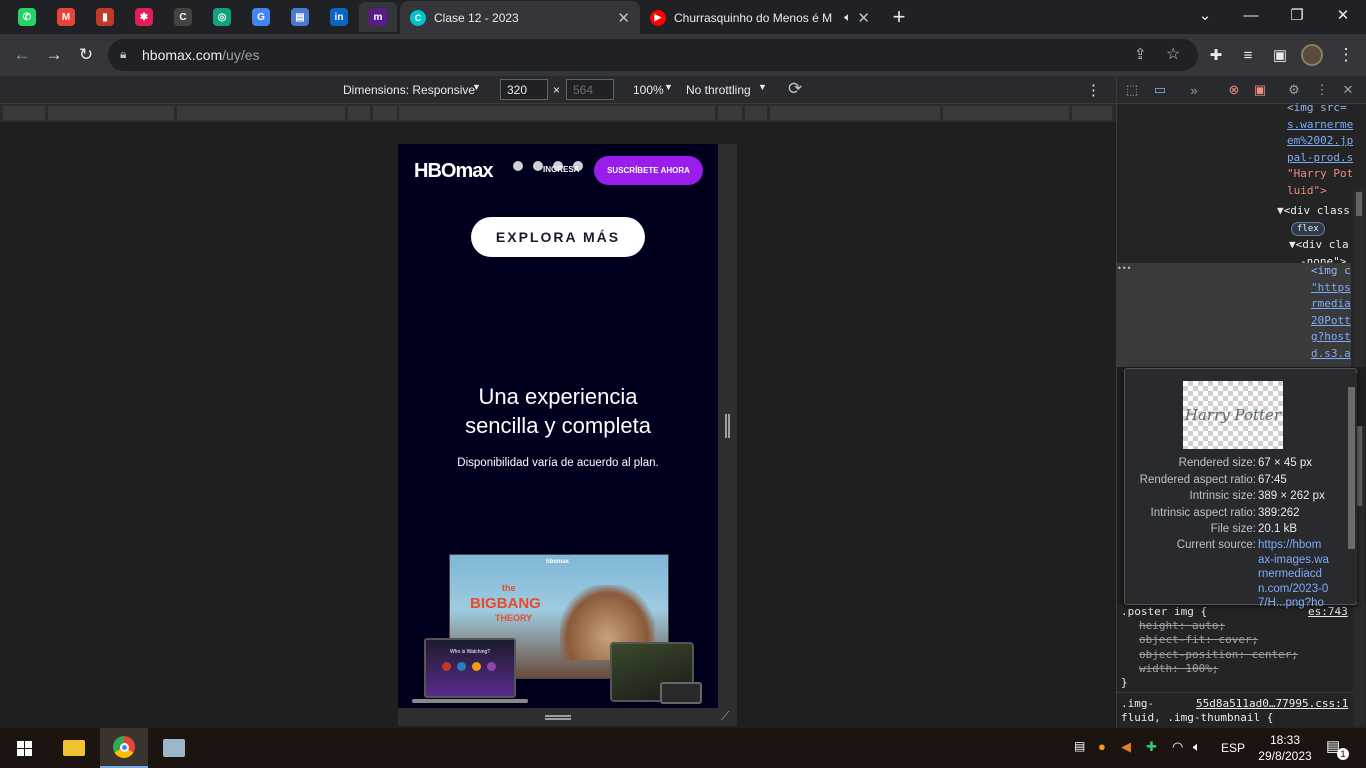 This screenshot has height=768, width=1366. What do you see at coordinates (1251, 15) in the screenshot?
I see `minimize-button: —` at bounding box center [1251, 15].